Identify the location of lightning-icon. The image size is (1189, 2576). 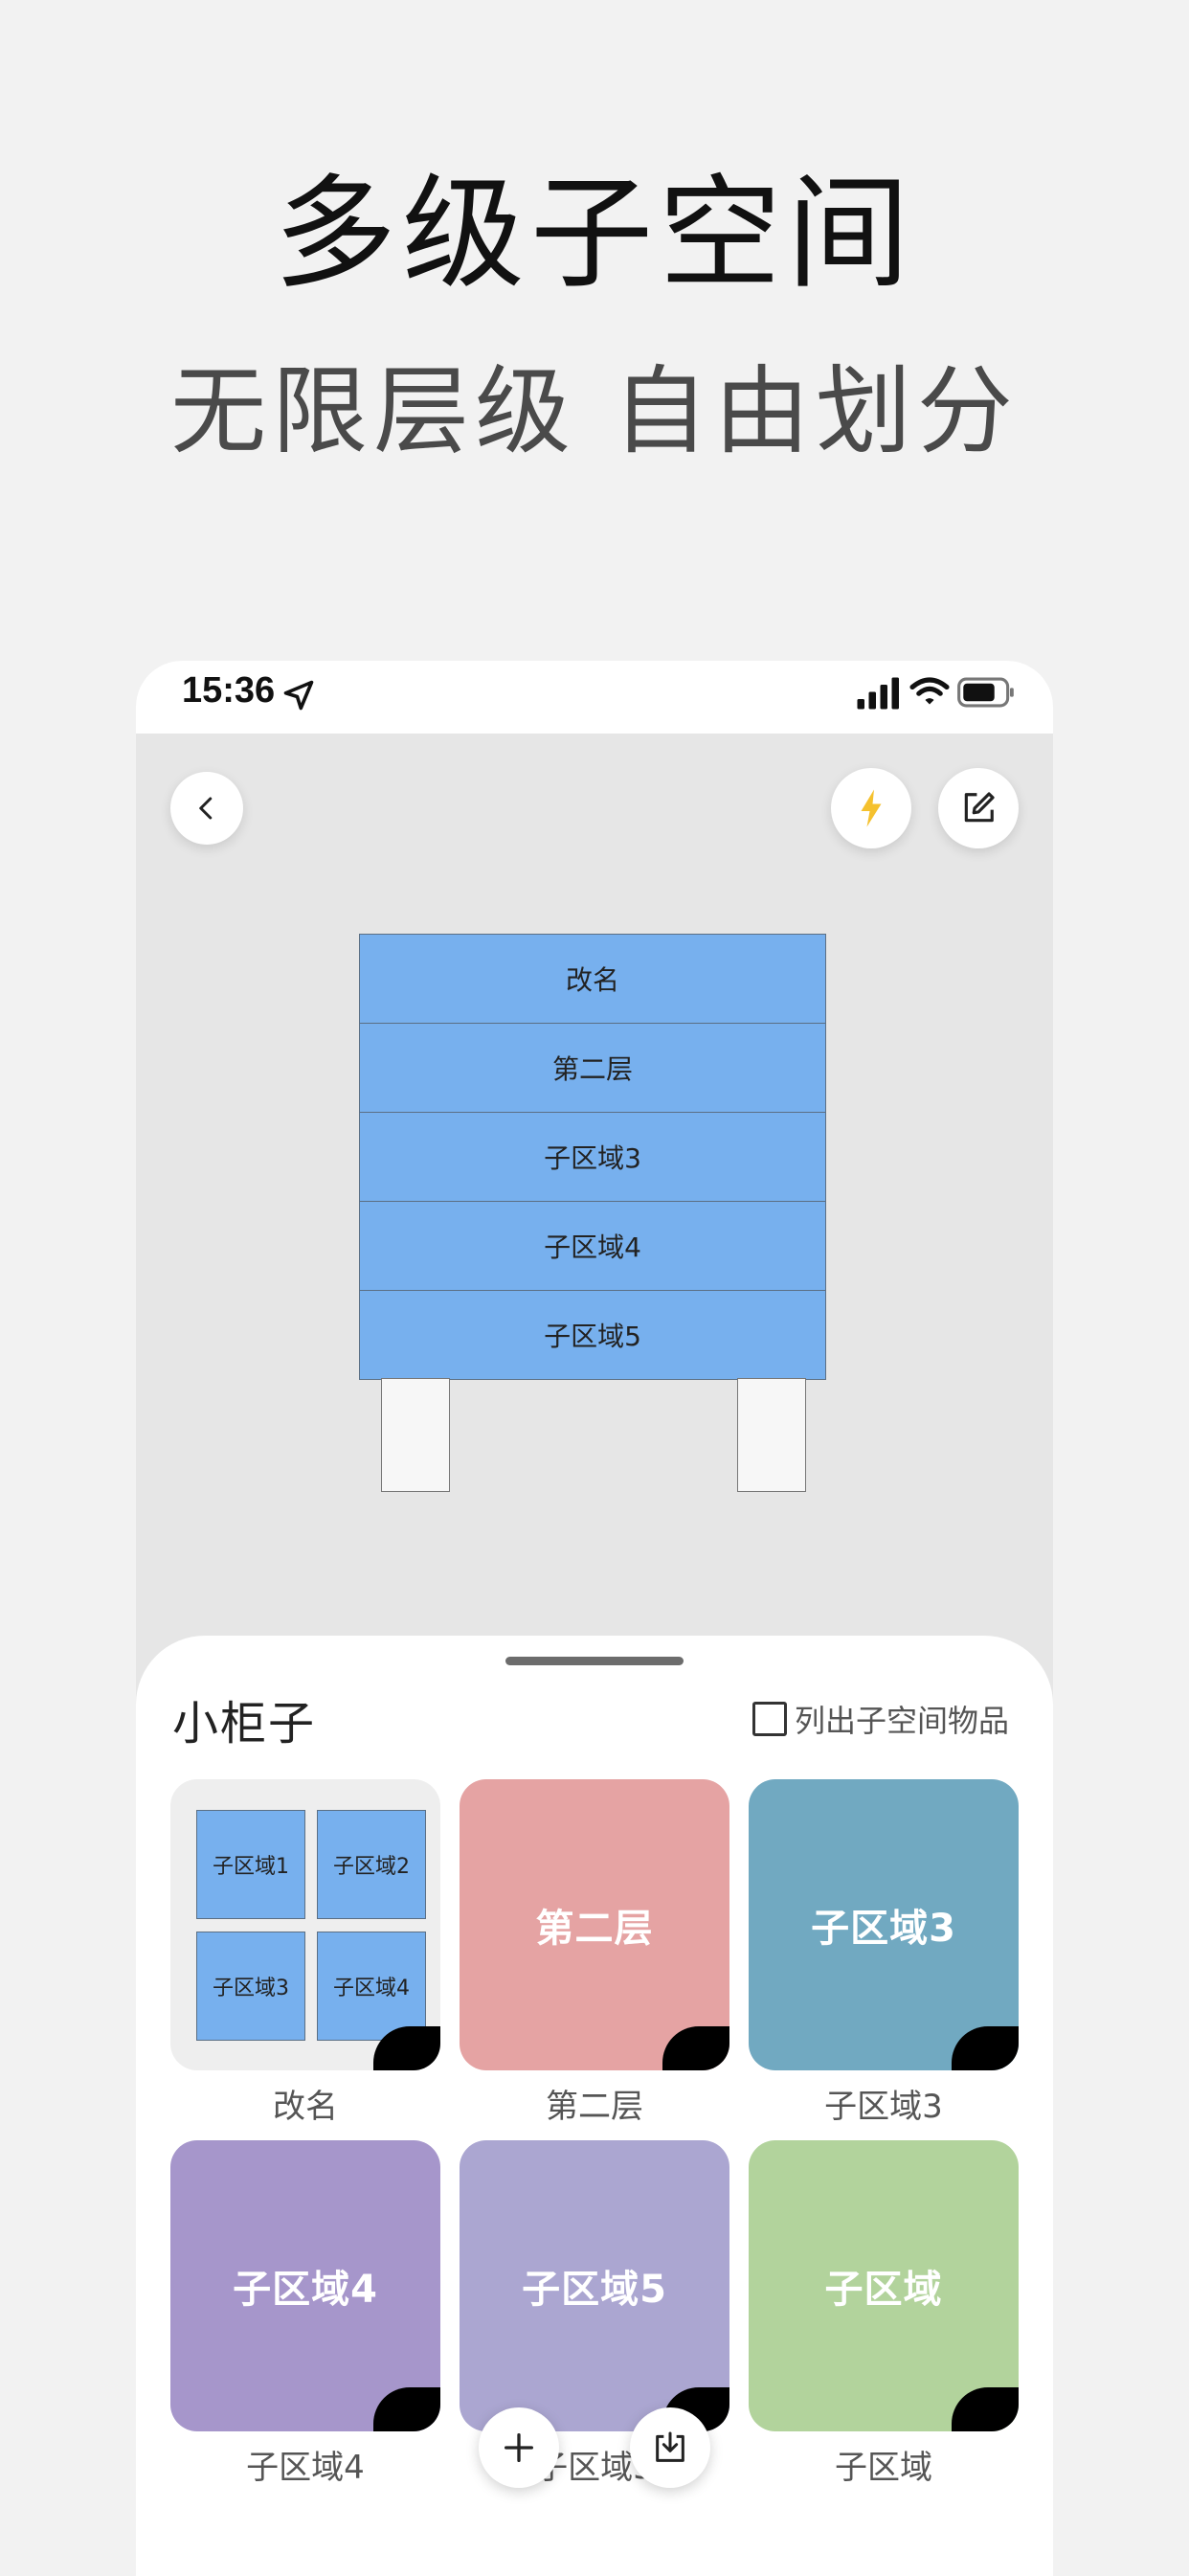
(871, 808).